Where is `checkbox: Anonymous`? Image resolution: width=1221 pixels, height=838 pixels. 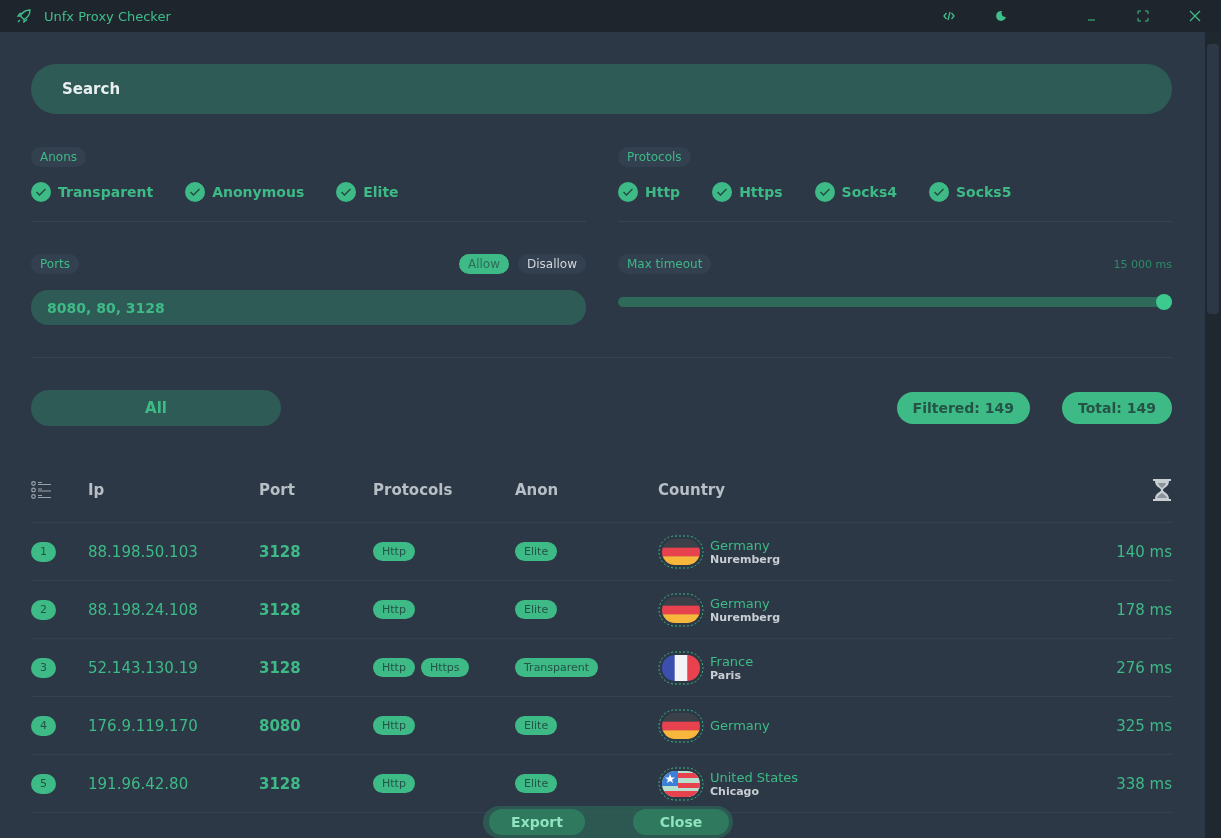 checkbox: Anonymous is located at coordinates (245, 192).